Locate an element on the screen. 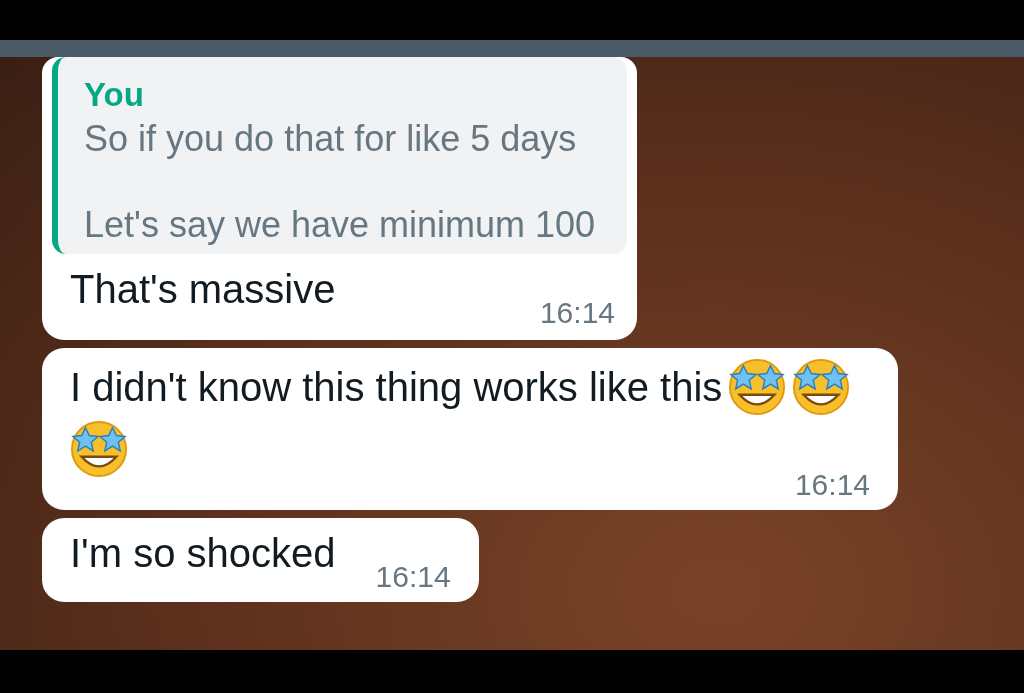 This screenshot has height=693, width=1024. quote-text: So if you do that for like 5 days Let's say we have minimum 100 is located at coordinates (340, 181).